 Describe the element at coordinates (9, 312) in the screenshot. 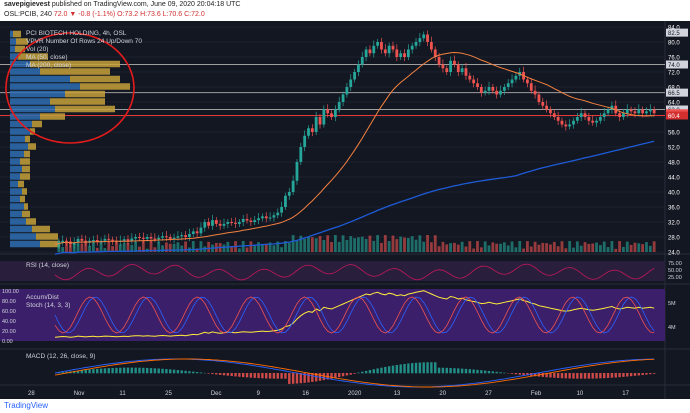

I see `accum-tick: 60.00` at that location.